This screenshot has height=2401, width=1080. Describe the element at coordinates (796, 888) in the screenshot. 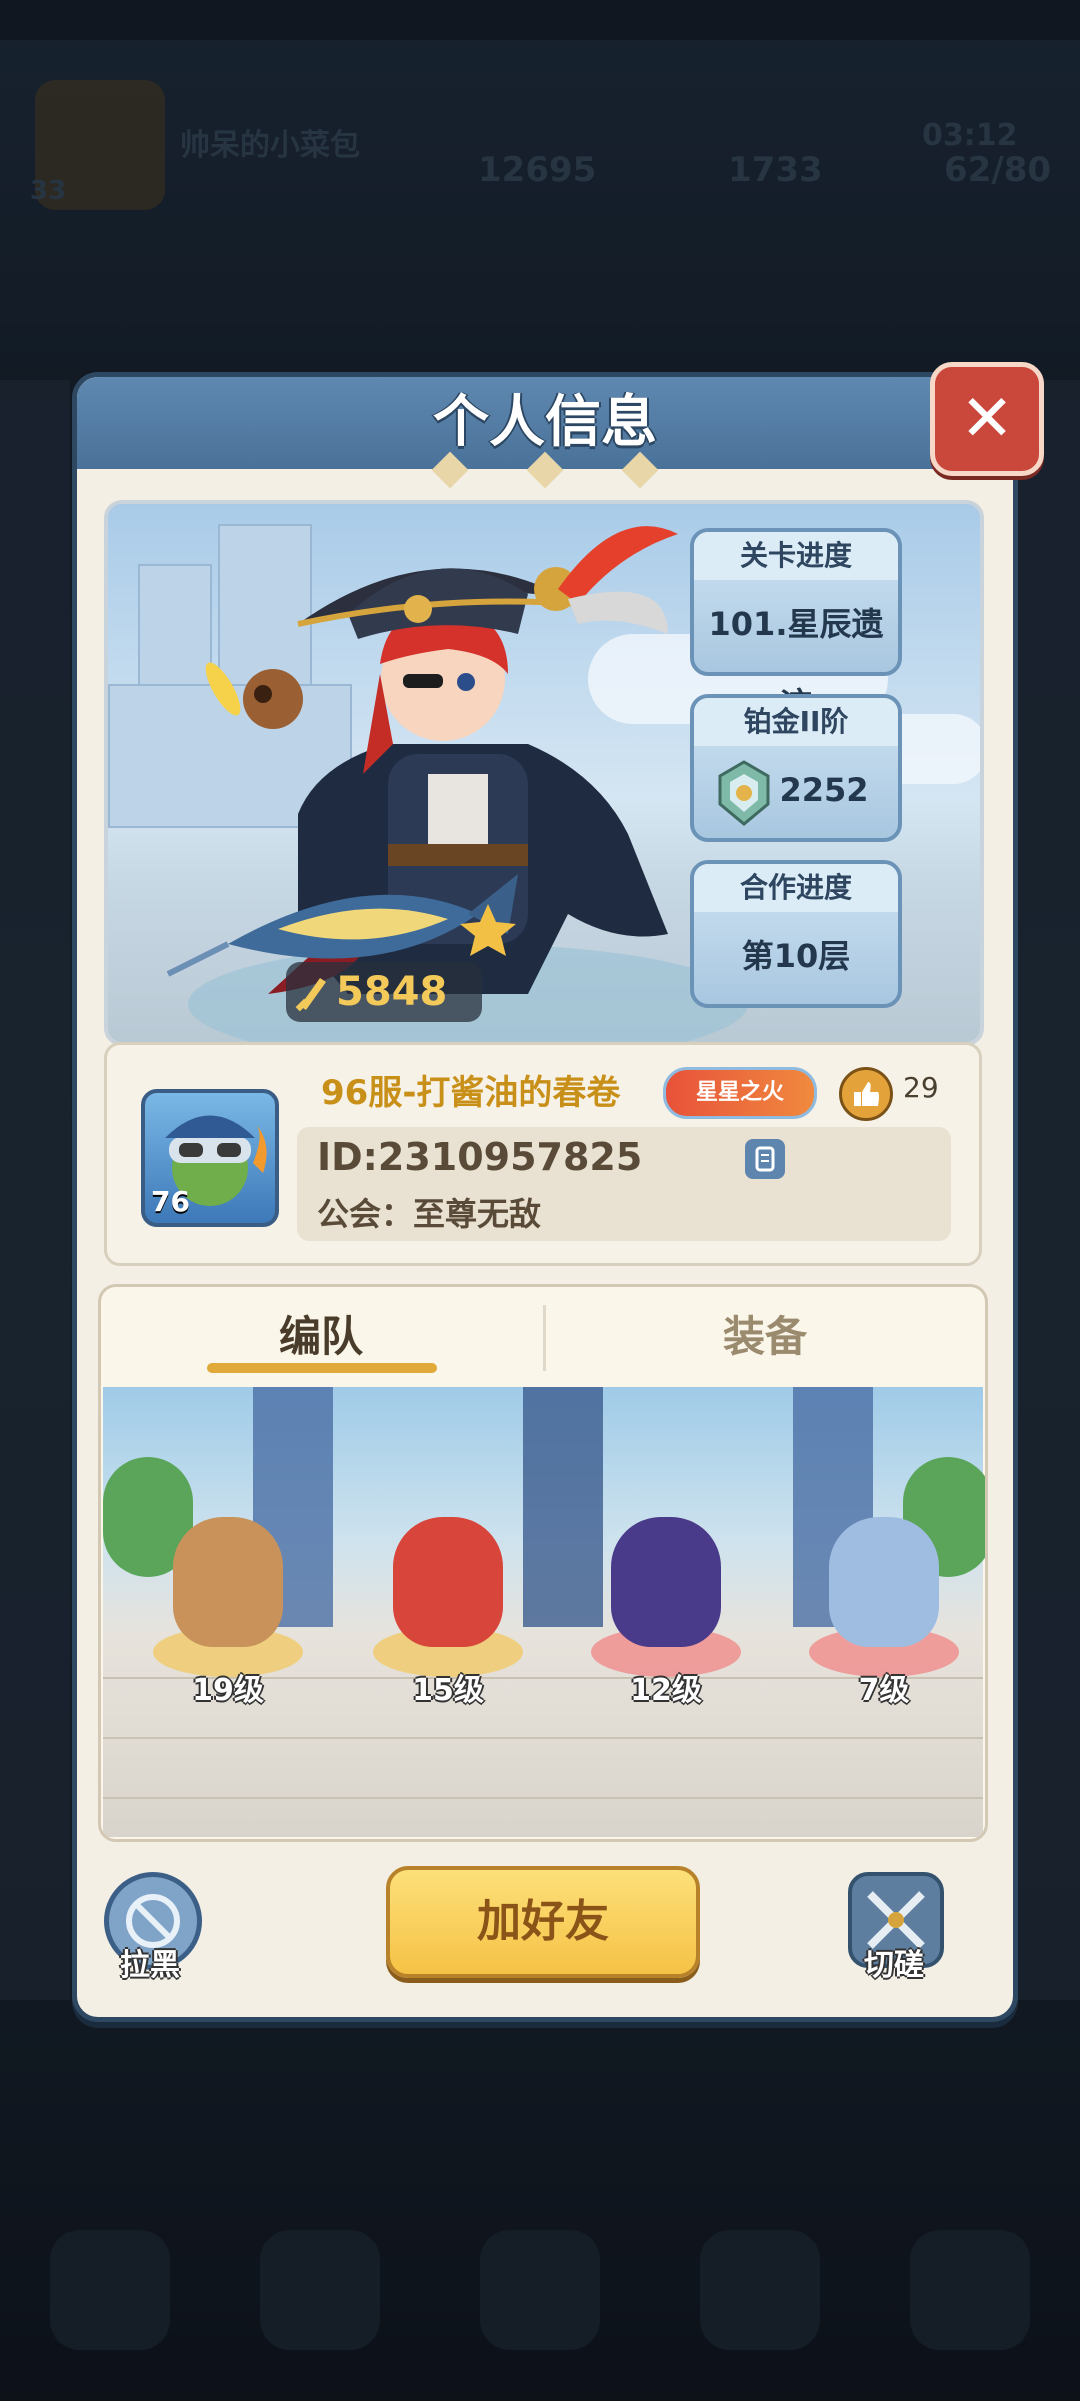

I see `coop-progress-label: 合作进度` at that location.